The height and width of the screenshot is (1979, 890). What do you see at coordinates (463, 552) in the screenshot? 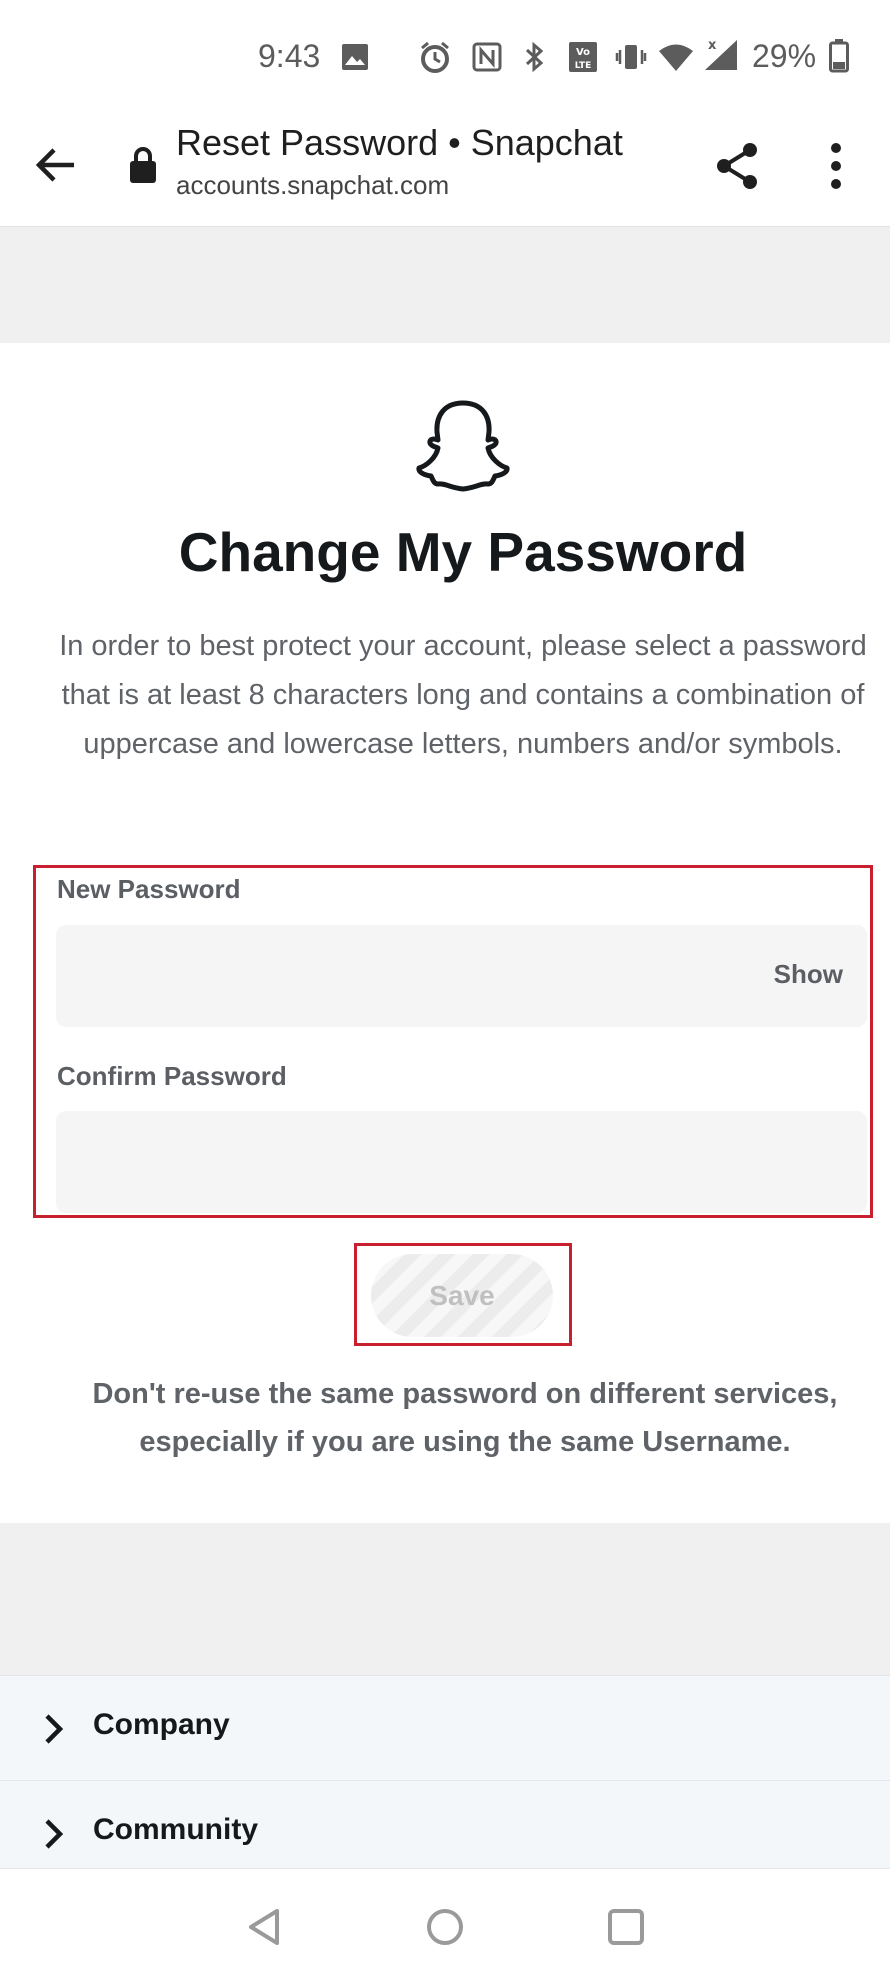
I see `page-heading: Change My Password` at bounding box center [463, 552].